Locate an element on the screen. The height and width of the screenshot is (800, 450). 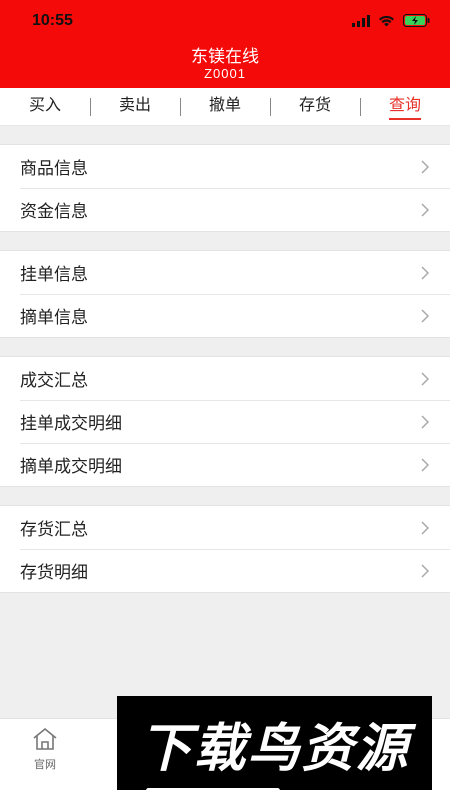
cellular-signal-icon is located at coordinates (361, 20).